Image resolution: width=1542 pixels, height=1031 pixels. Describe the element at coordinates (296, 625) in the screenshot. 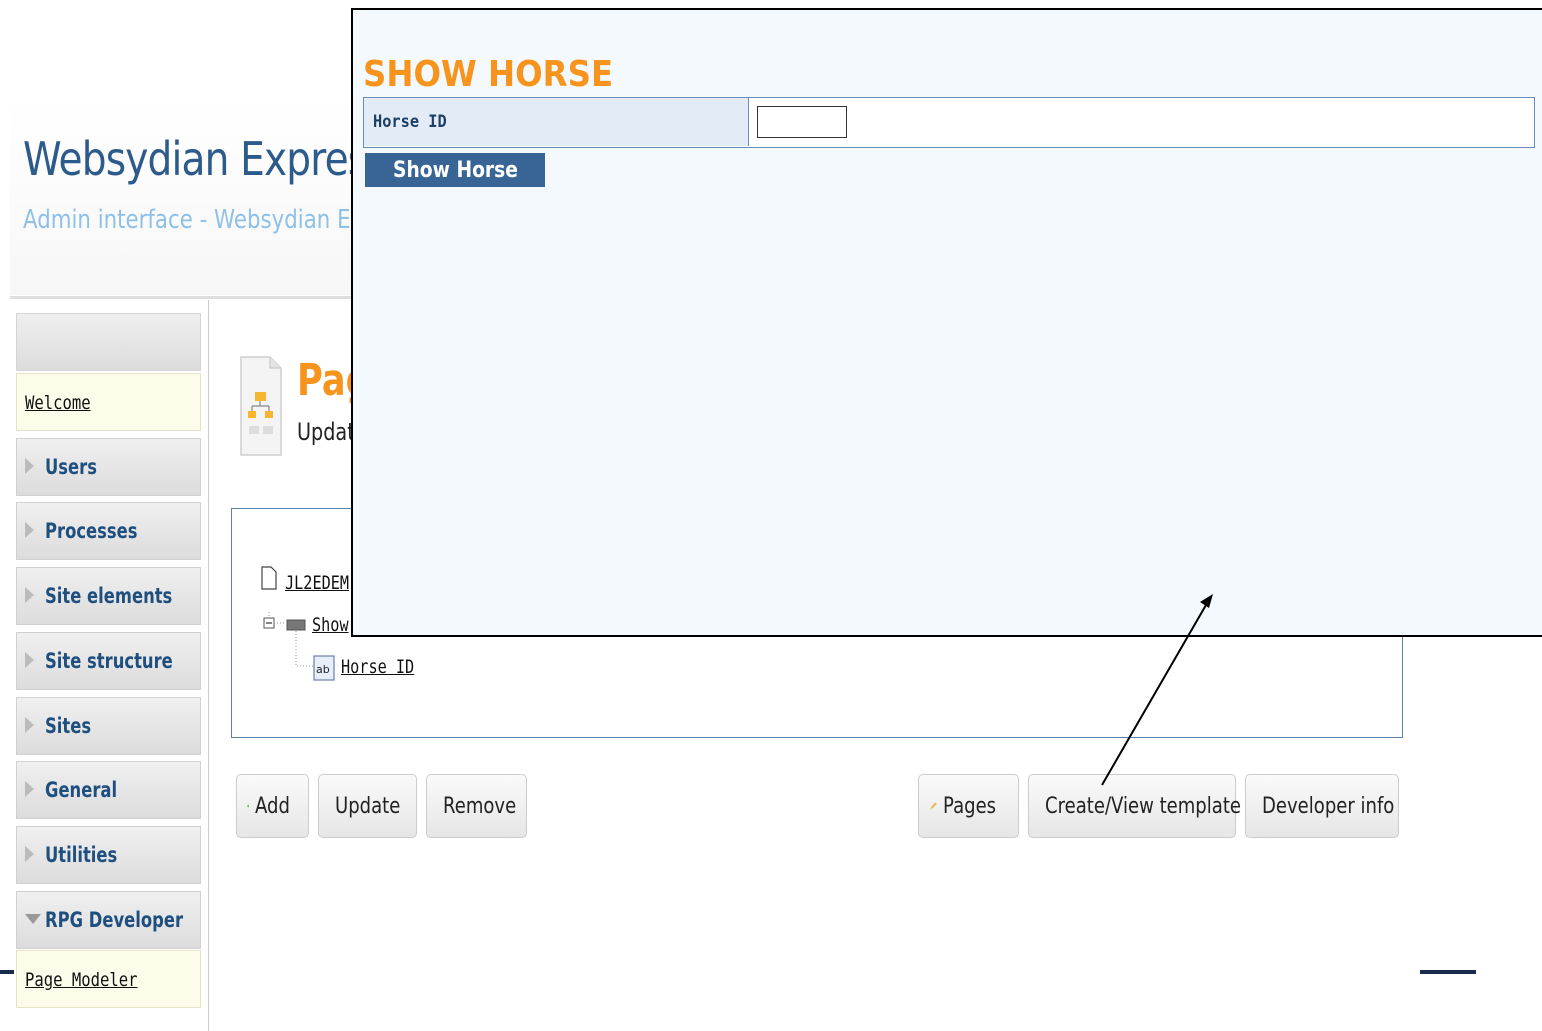

I see `group-icon` at that location.